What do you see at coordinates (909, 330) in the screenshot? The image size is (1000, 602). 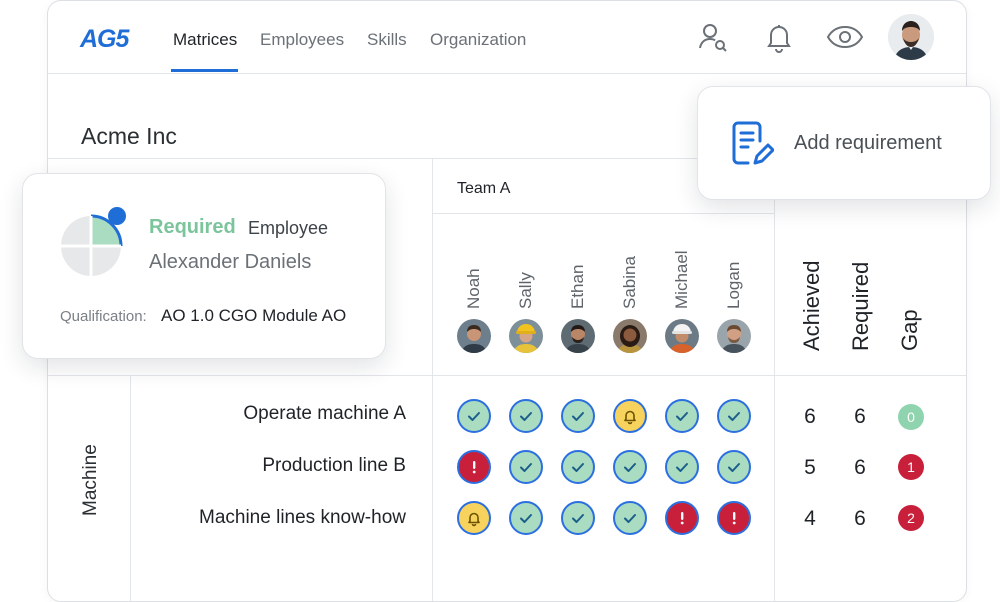 I see `summary-header-gap: Gap` at bounding box center [909, 330].